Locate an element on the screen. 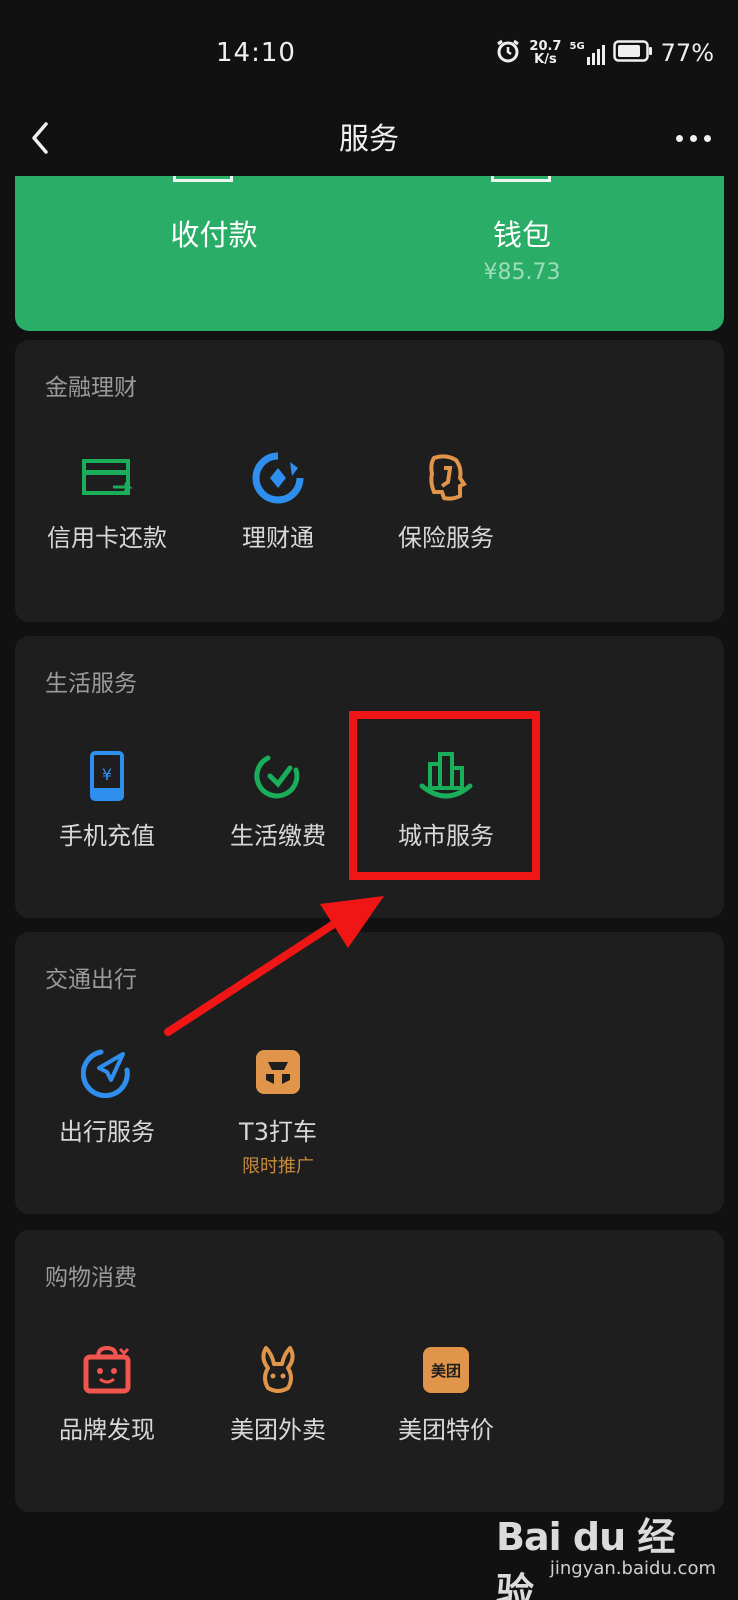 Image resolution: width=738 pixels, height=1600 pixels. baidu-jingyan-logo: Bai du 经验 is located at coordinates (585, 1557).